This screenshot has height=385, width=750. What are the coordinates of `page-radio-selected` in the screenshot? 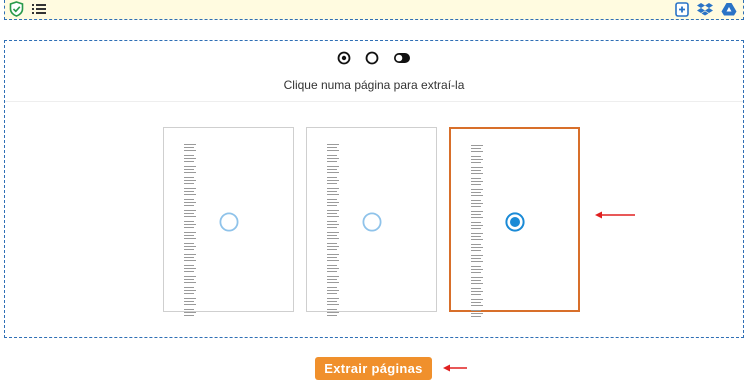 It's located at (515, 222).